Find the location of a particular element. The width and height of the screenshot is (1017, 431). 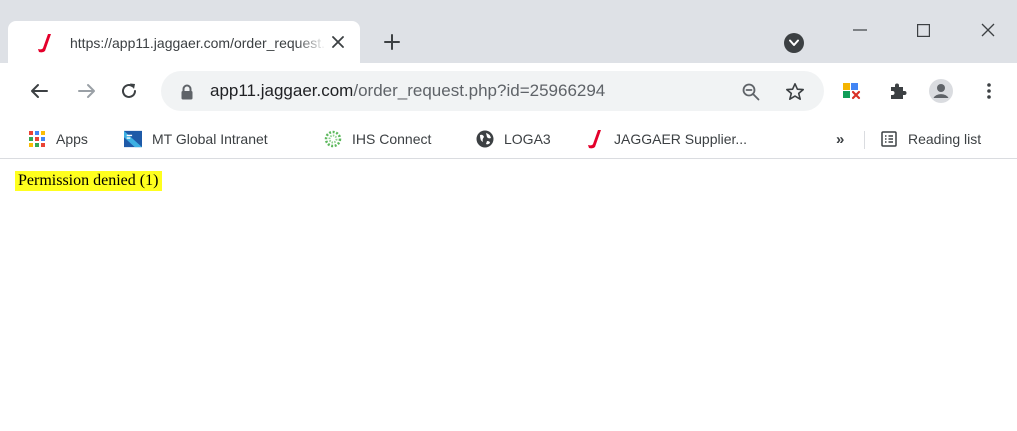

url-path: /order_request.php?id=25966294 is located at coordinates (479, 90).